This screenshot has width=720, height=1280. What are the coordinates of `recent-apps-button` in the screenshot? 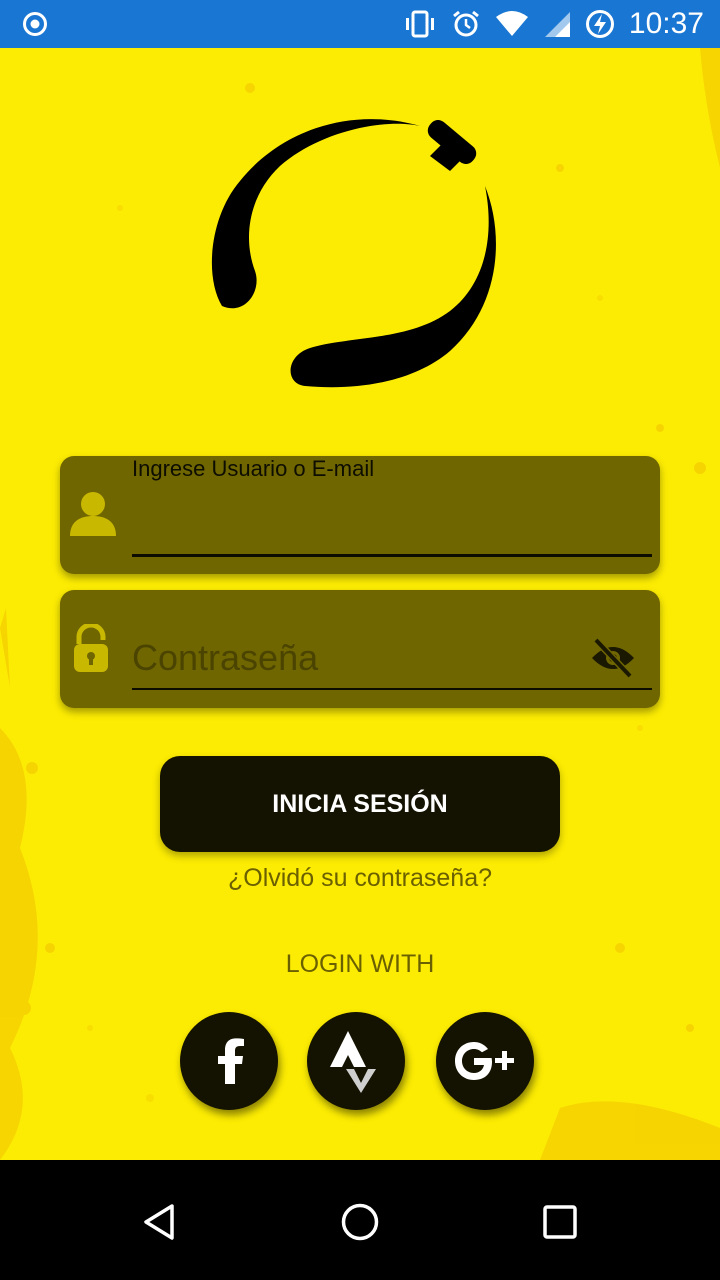 It's located at (560, 1222).